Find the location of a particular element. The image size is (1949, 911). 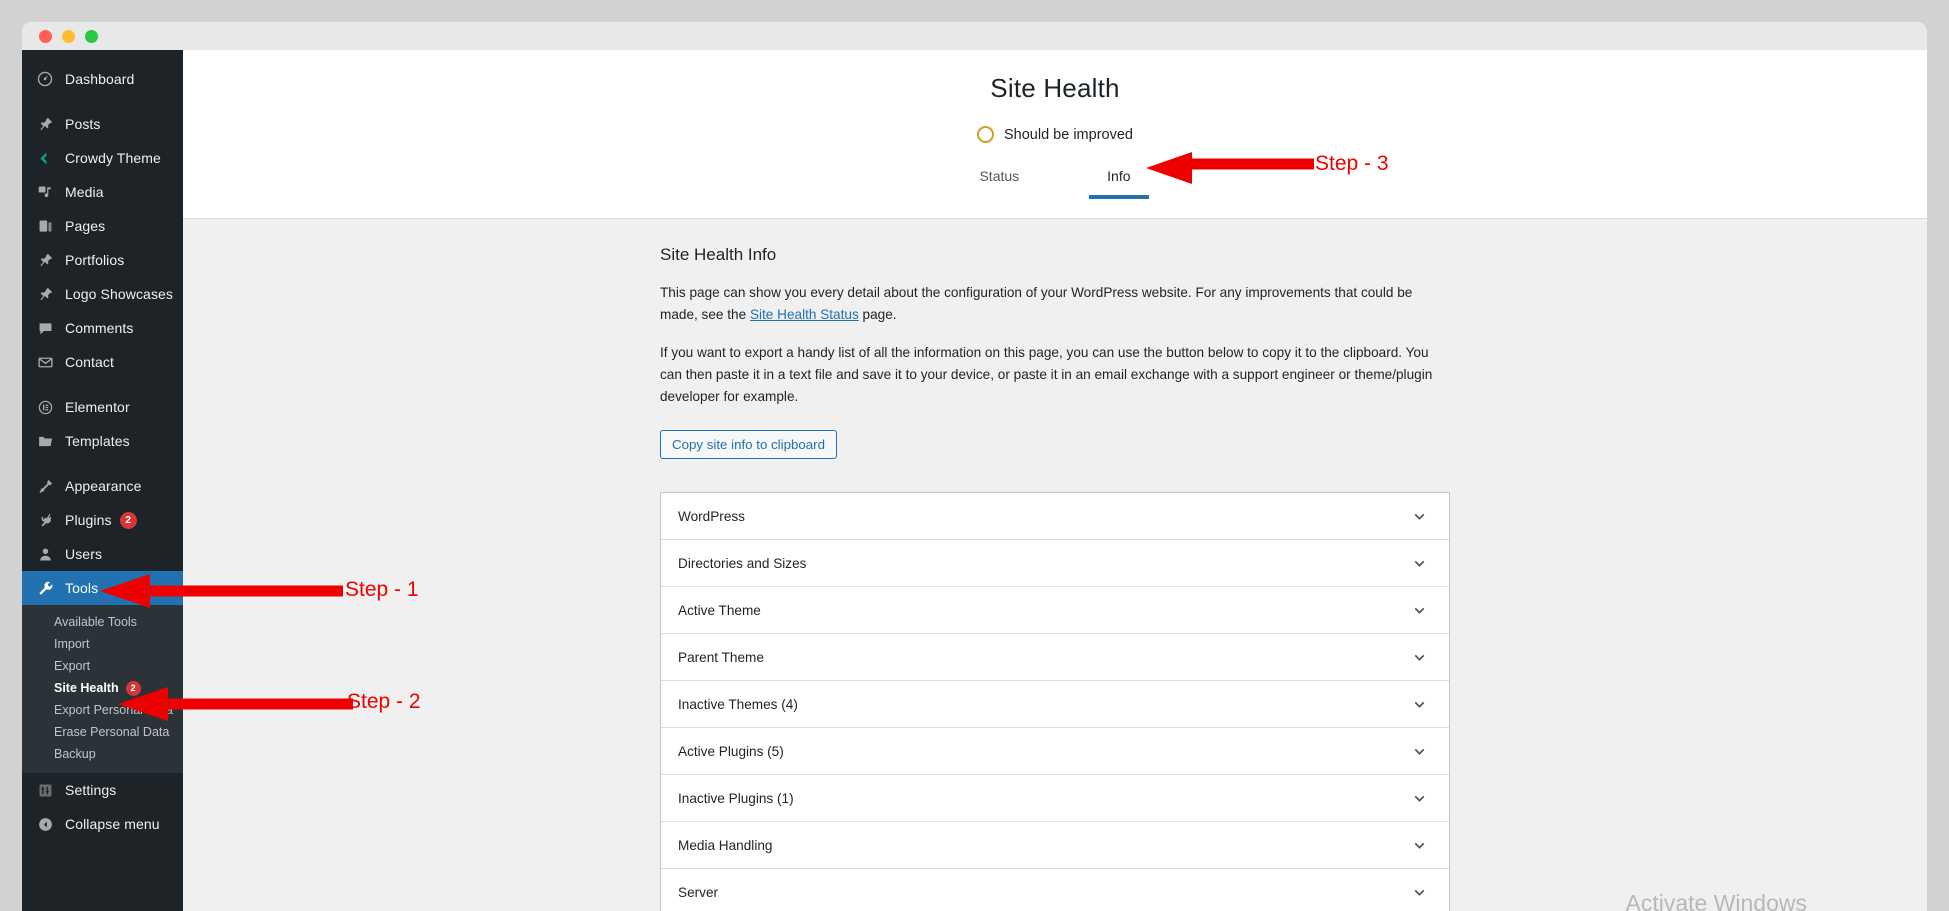

crowdy-theme-icon is located at coordinates (45, 158).